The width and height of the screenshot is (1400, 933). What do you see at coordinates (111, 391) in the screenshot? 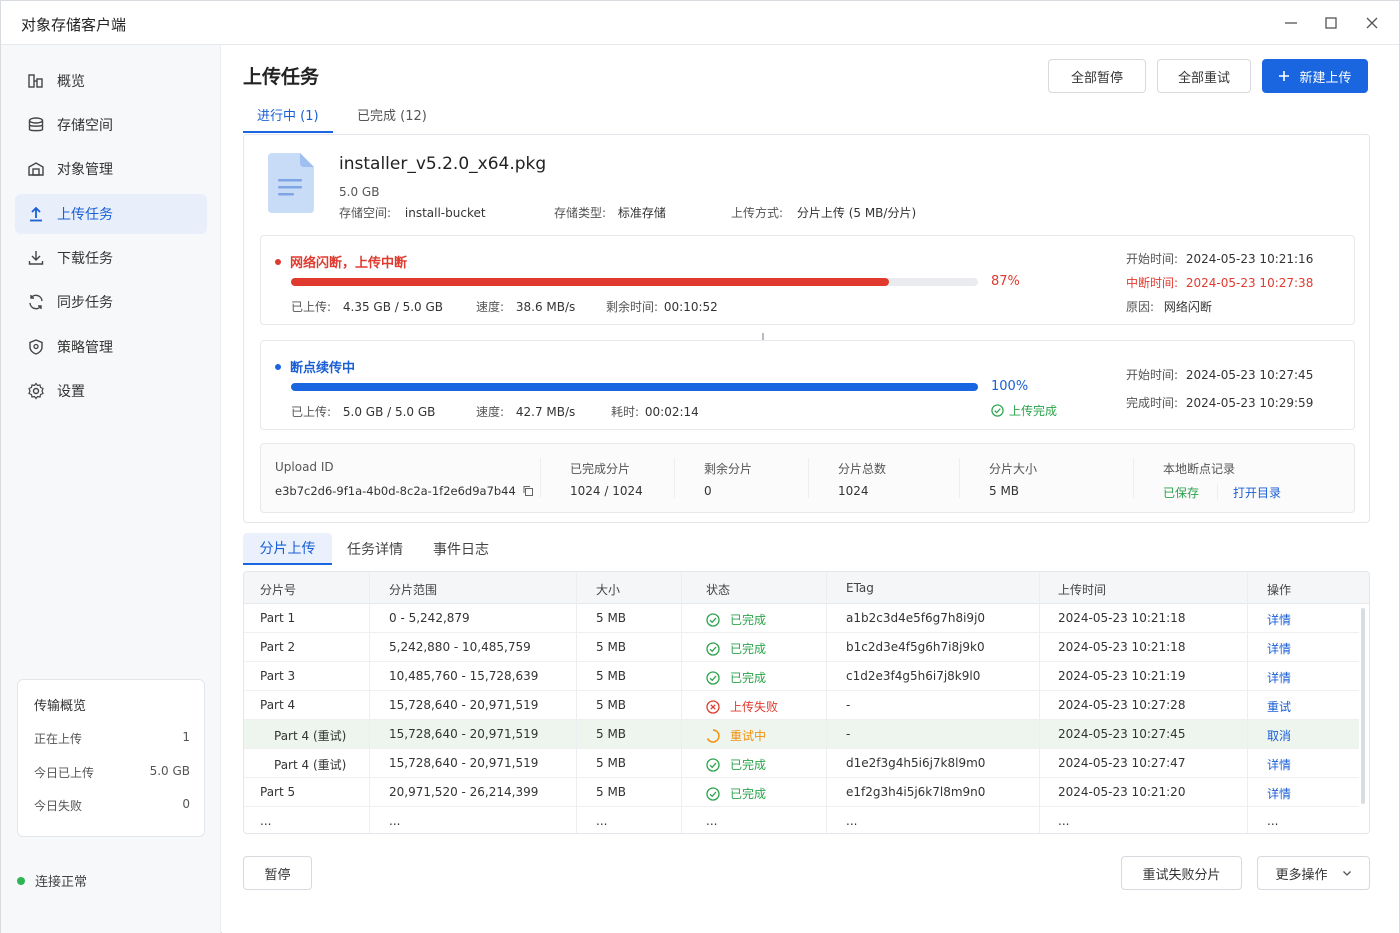
I see `sidebar-item-settings: 设置` at bounding box center [111, 391].